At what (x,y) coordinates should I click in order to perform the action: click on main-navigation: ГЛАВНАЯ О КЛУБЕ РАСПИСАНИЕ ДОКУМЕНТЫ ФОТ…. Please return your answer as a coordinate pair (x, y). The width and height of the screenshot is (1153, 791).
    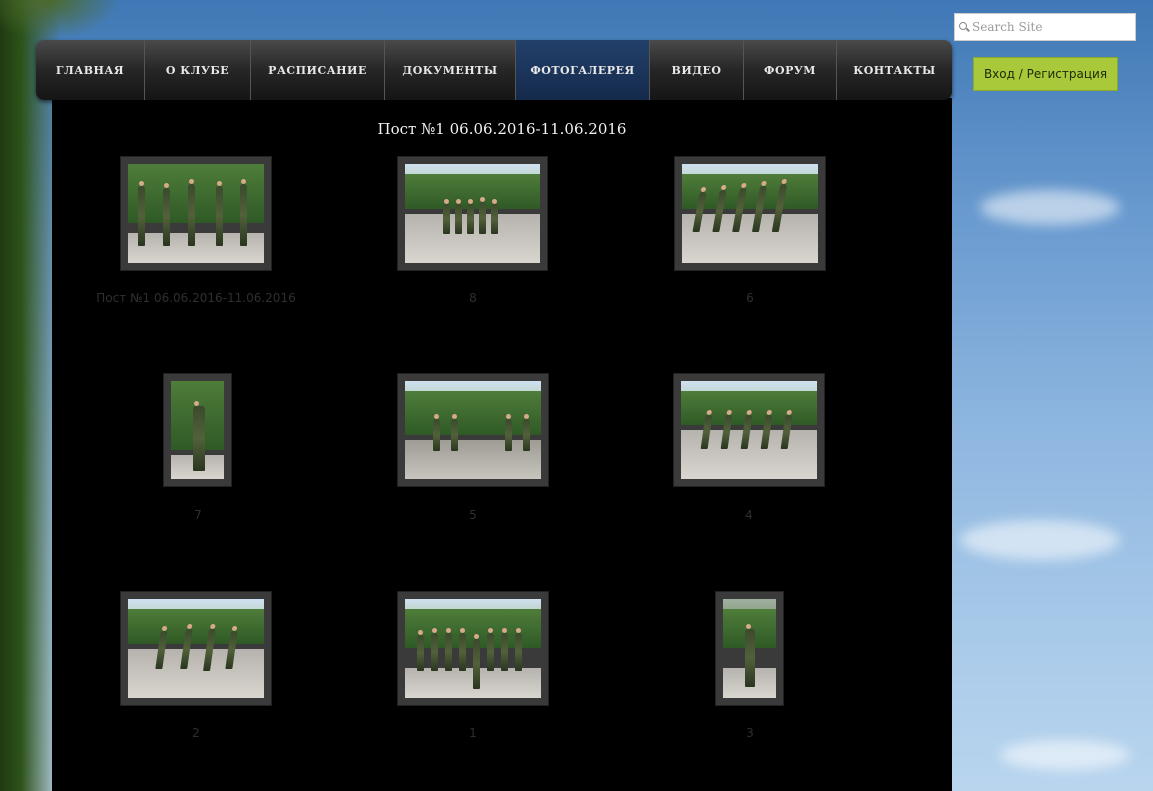
    Looking at the image, I should click on (494, 70).